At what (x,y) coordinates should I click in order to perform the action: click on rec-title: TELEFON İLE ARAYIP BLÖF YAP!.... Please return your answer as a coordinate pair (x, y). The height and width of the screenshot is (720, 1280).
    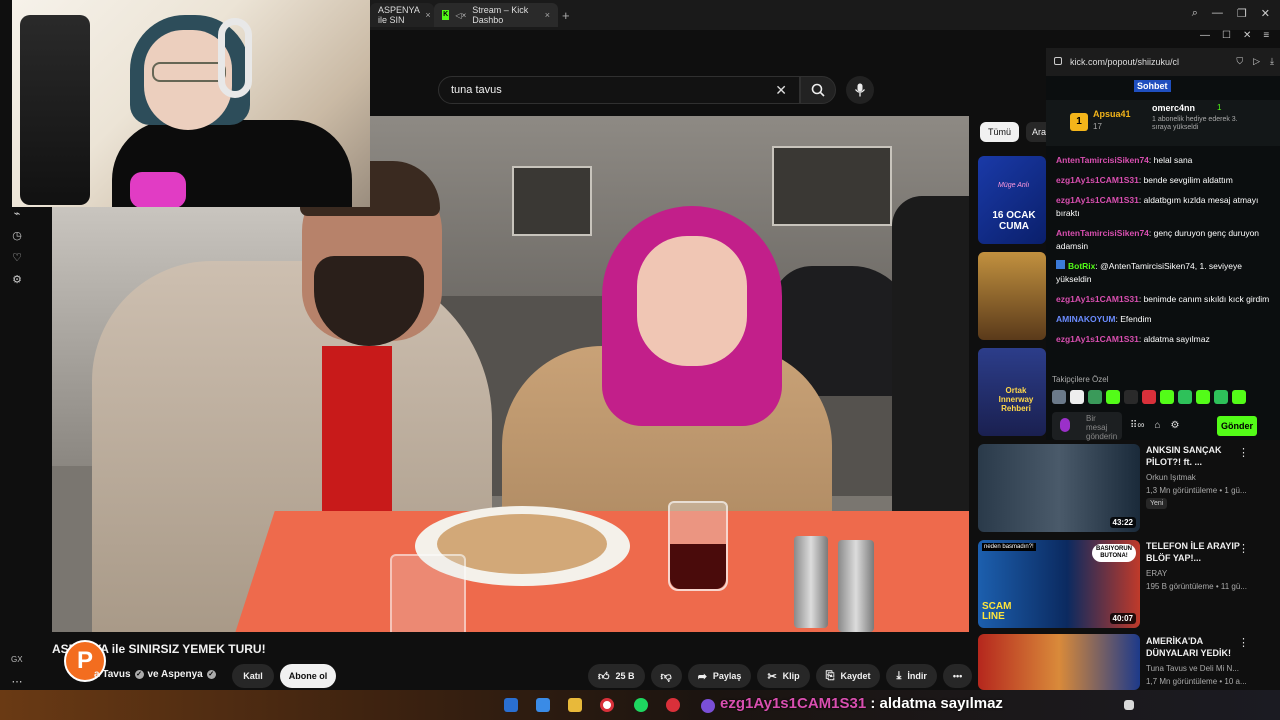
    Looking at the image, I should click on (1198, 552).